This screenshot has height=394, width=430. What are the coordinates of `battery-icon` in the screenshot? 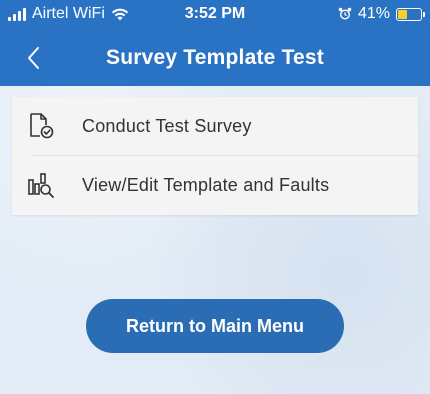 It's located at (410, 14).